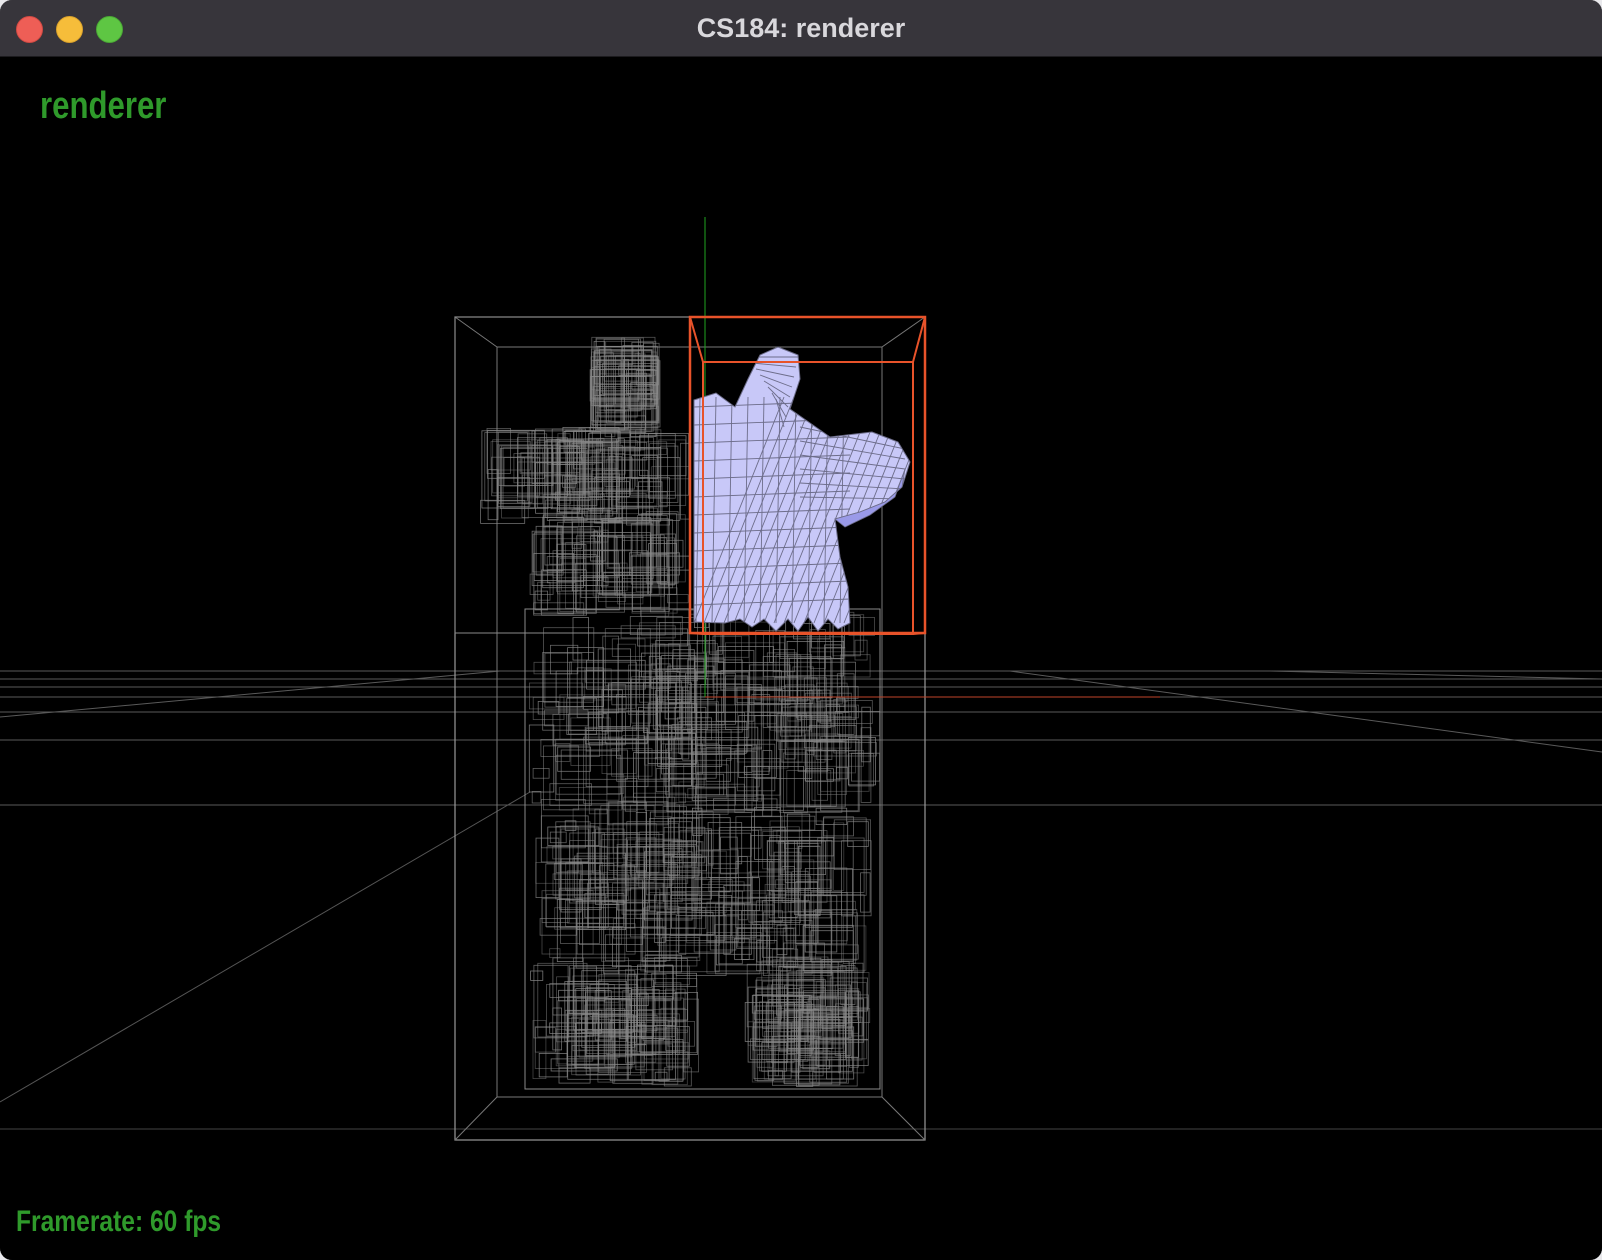 Image resolution: width=1602 pixels, height=1260 pixels. I want to click on window-title: CS184: renderer, so click(801, 28).